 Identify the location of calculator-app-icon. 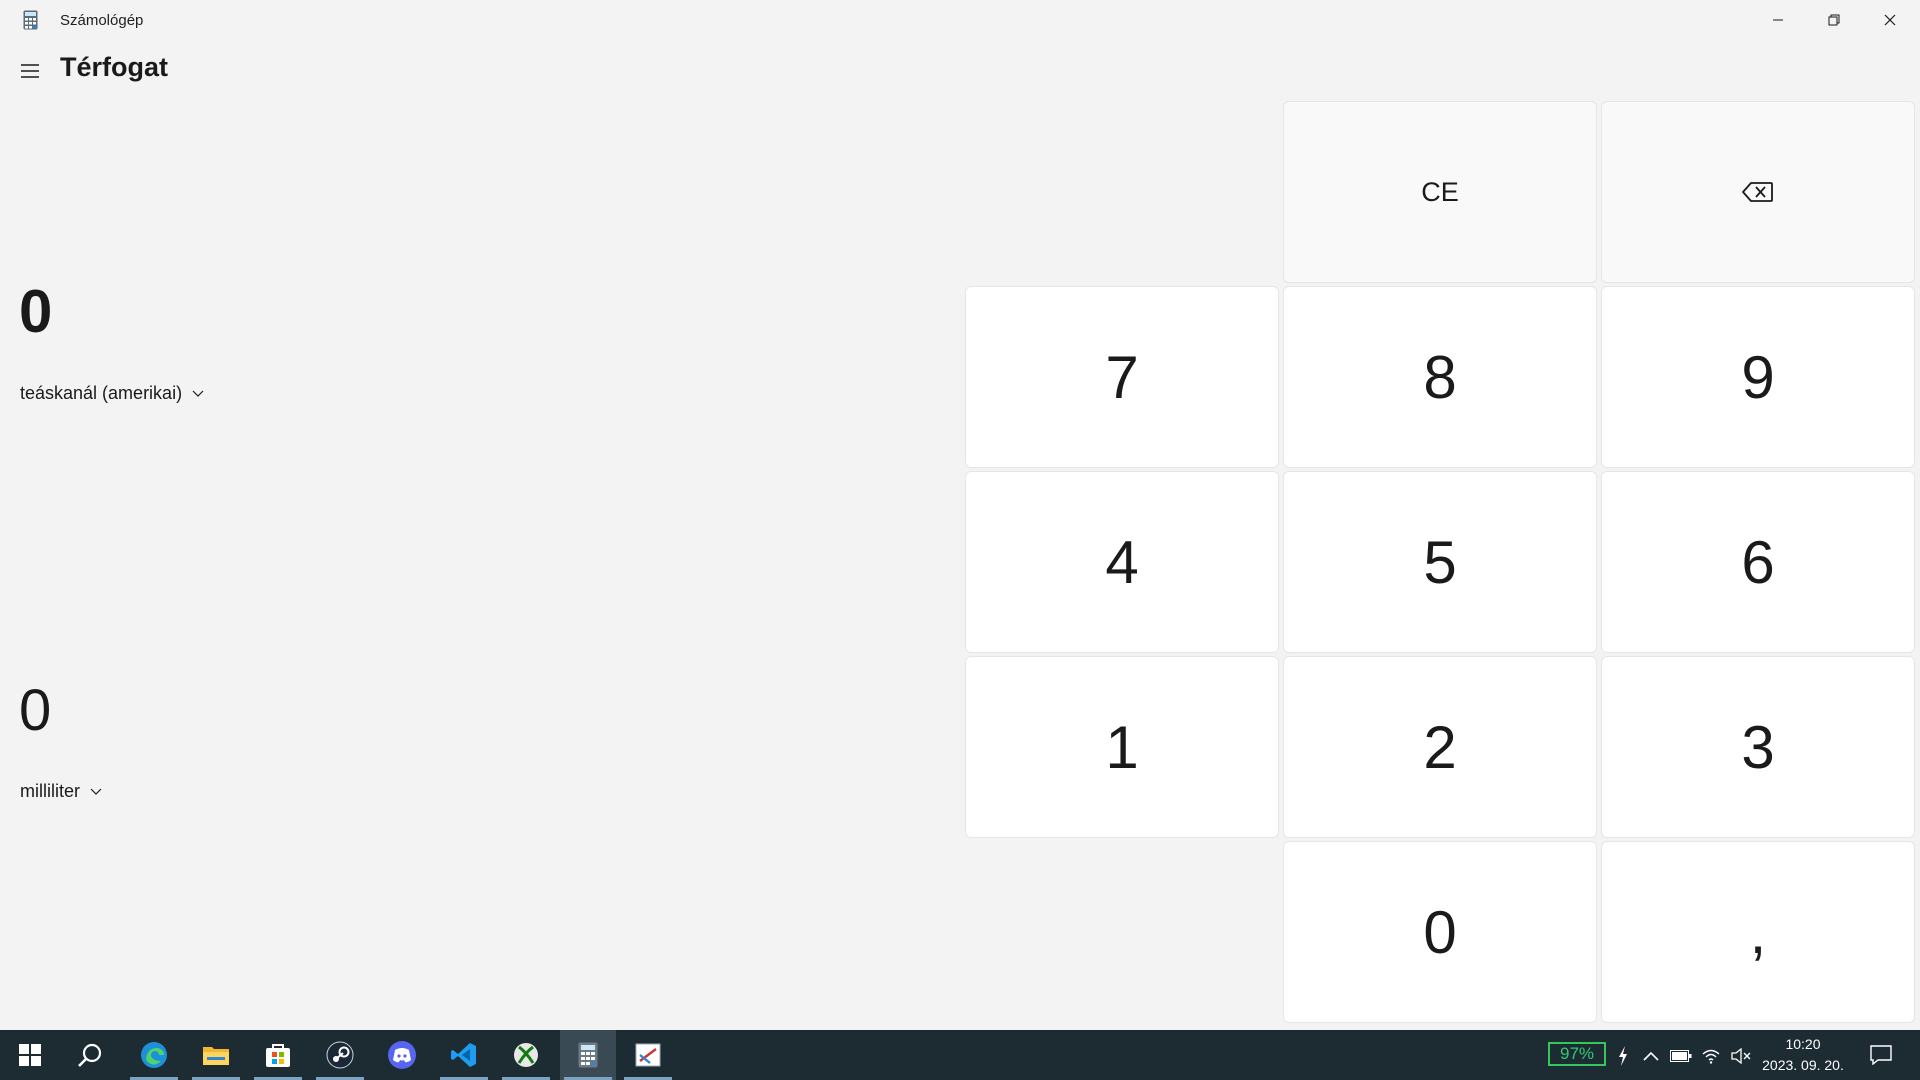
(30, 20).